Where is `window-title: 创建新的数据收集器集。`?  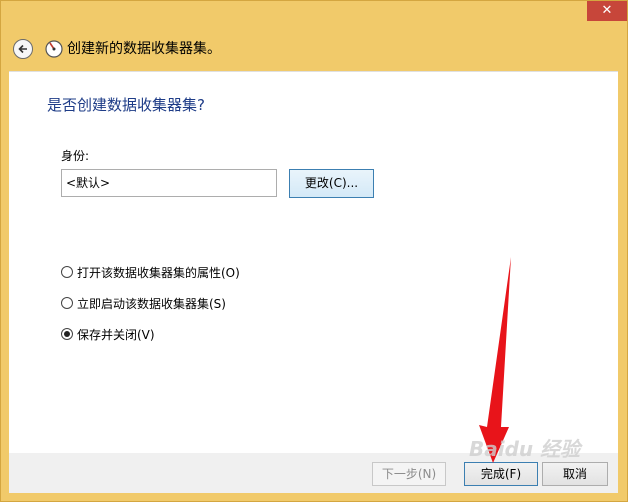 window-title: 创建新的数据收集器集。 is located at coordinates (144, 49).